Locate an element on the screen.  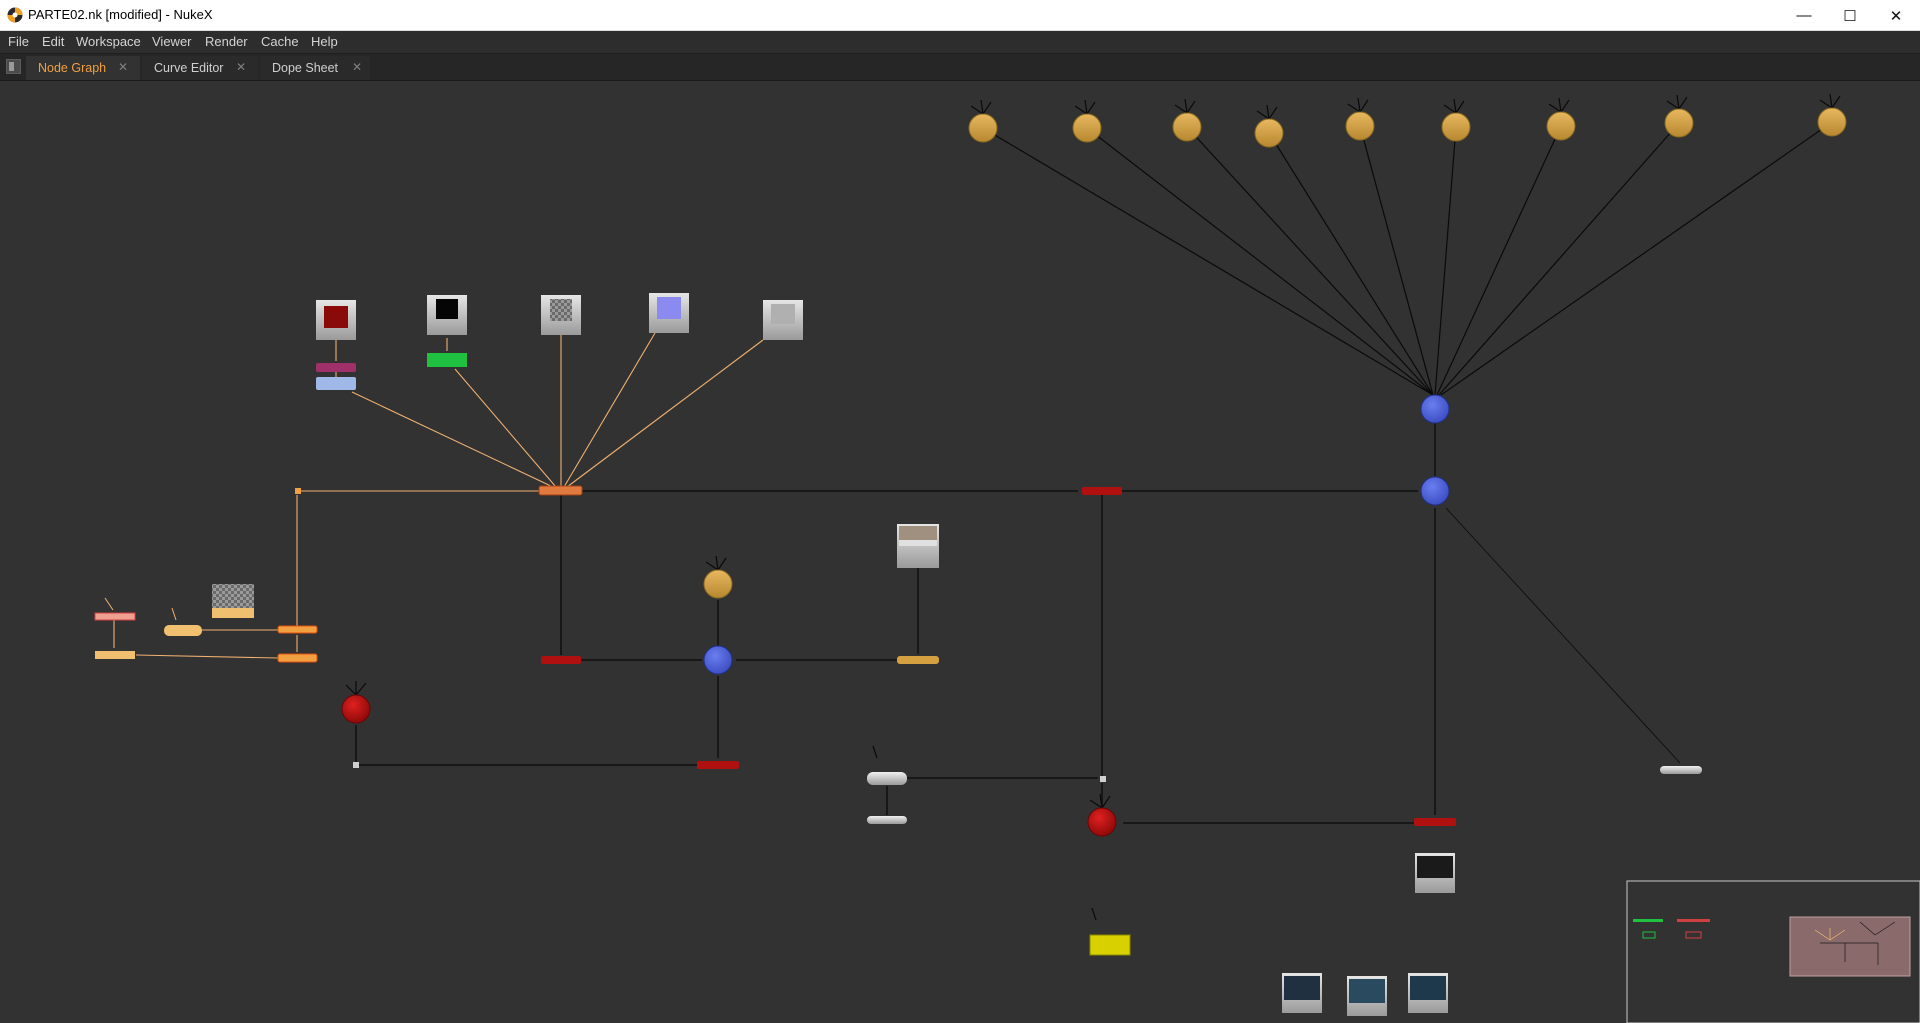
blur-node is located at coordinates (887, 778).